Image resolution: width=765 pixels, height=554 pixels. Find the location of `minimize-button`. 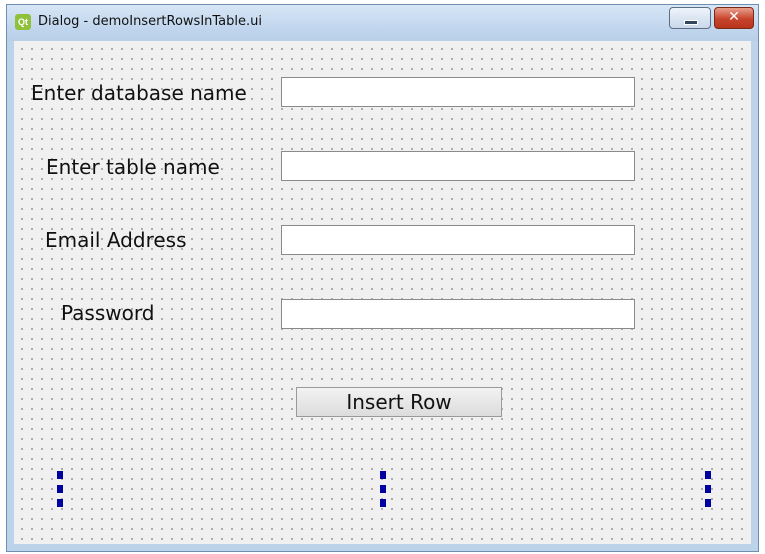

minimize-button is located at coordinates (690, 18).